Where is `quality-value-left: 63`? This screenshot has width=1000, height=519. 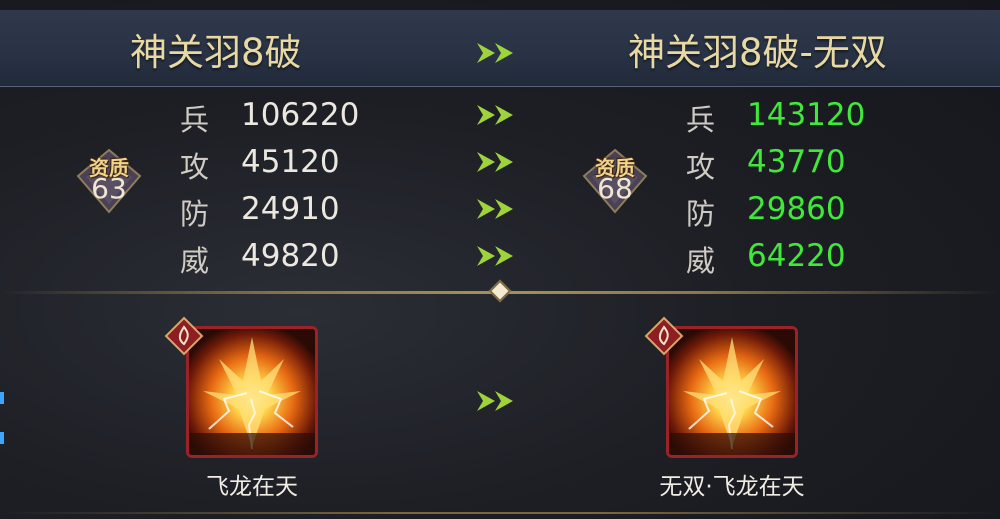 quality-value-left: 63 is located at coordinates (109, 188).